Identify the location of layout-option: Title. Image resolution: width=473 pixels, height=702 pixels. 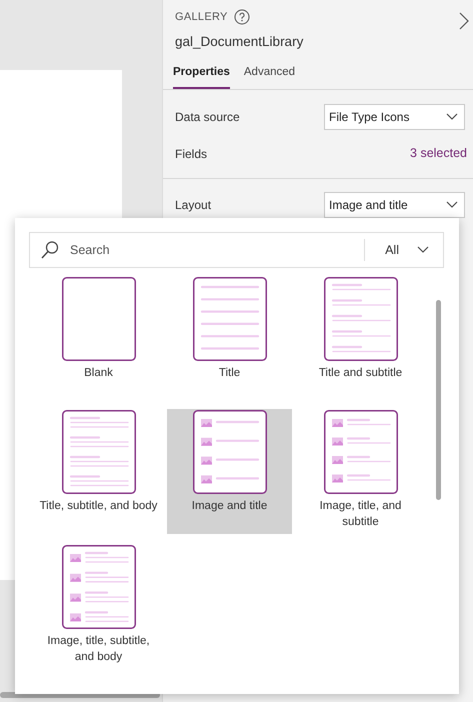
(229, 338).